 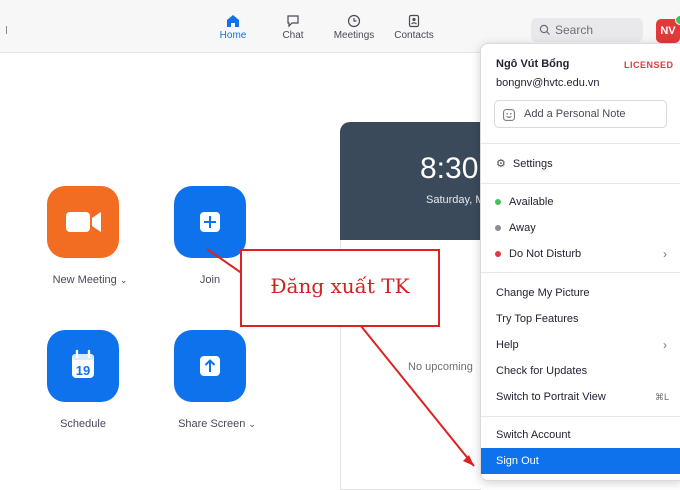 I want to click on annotation-text: Đăng xuất TK, so click(x=340, y=286).